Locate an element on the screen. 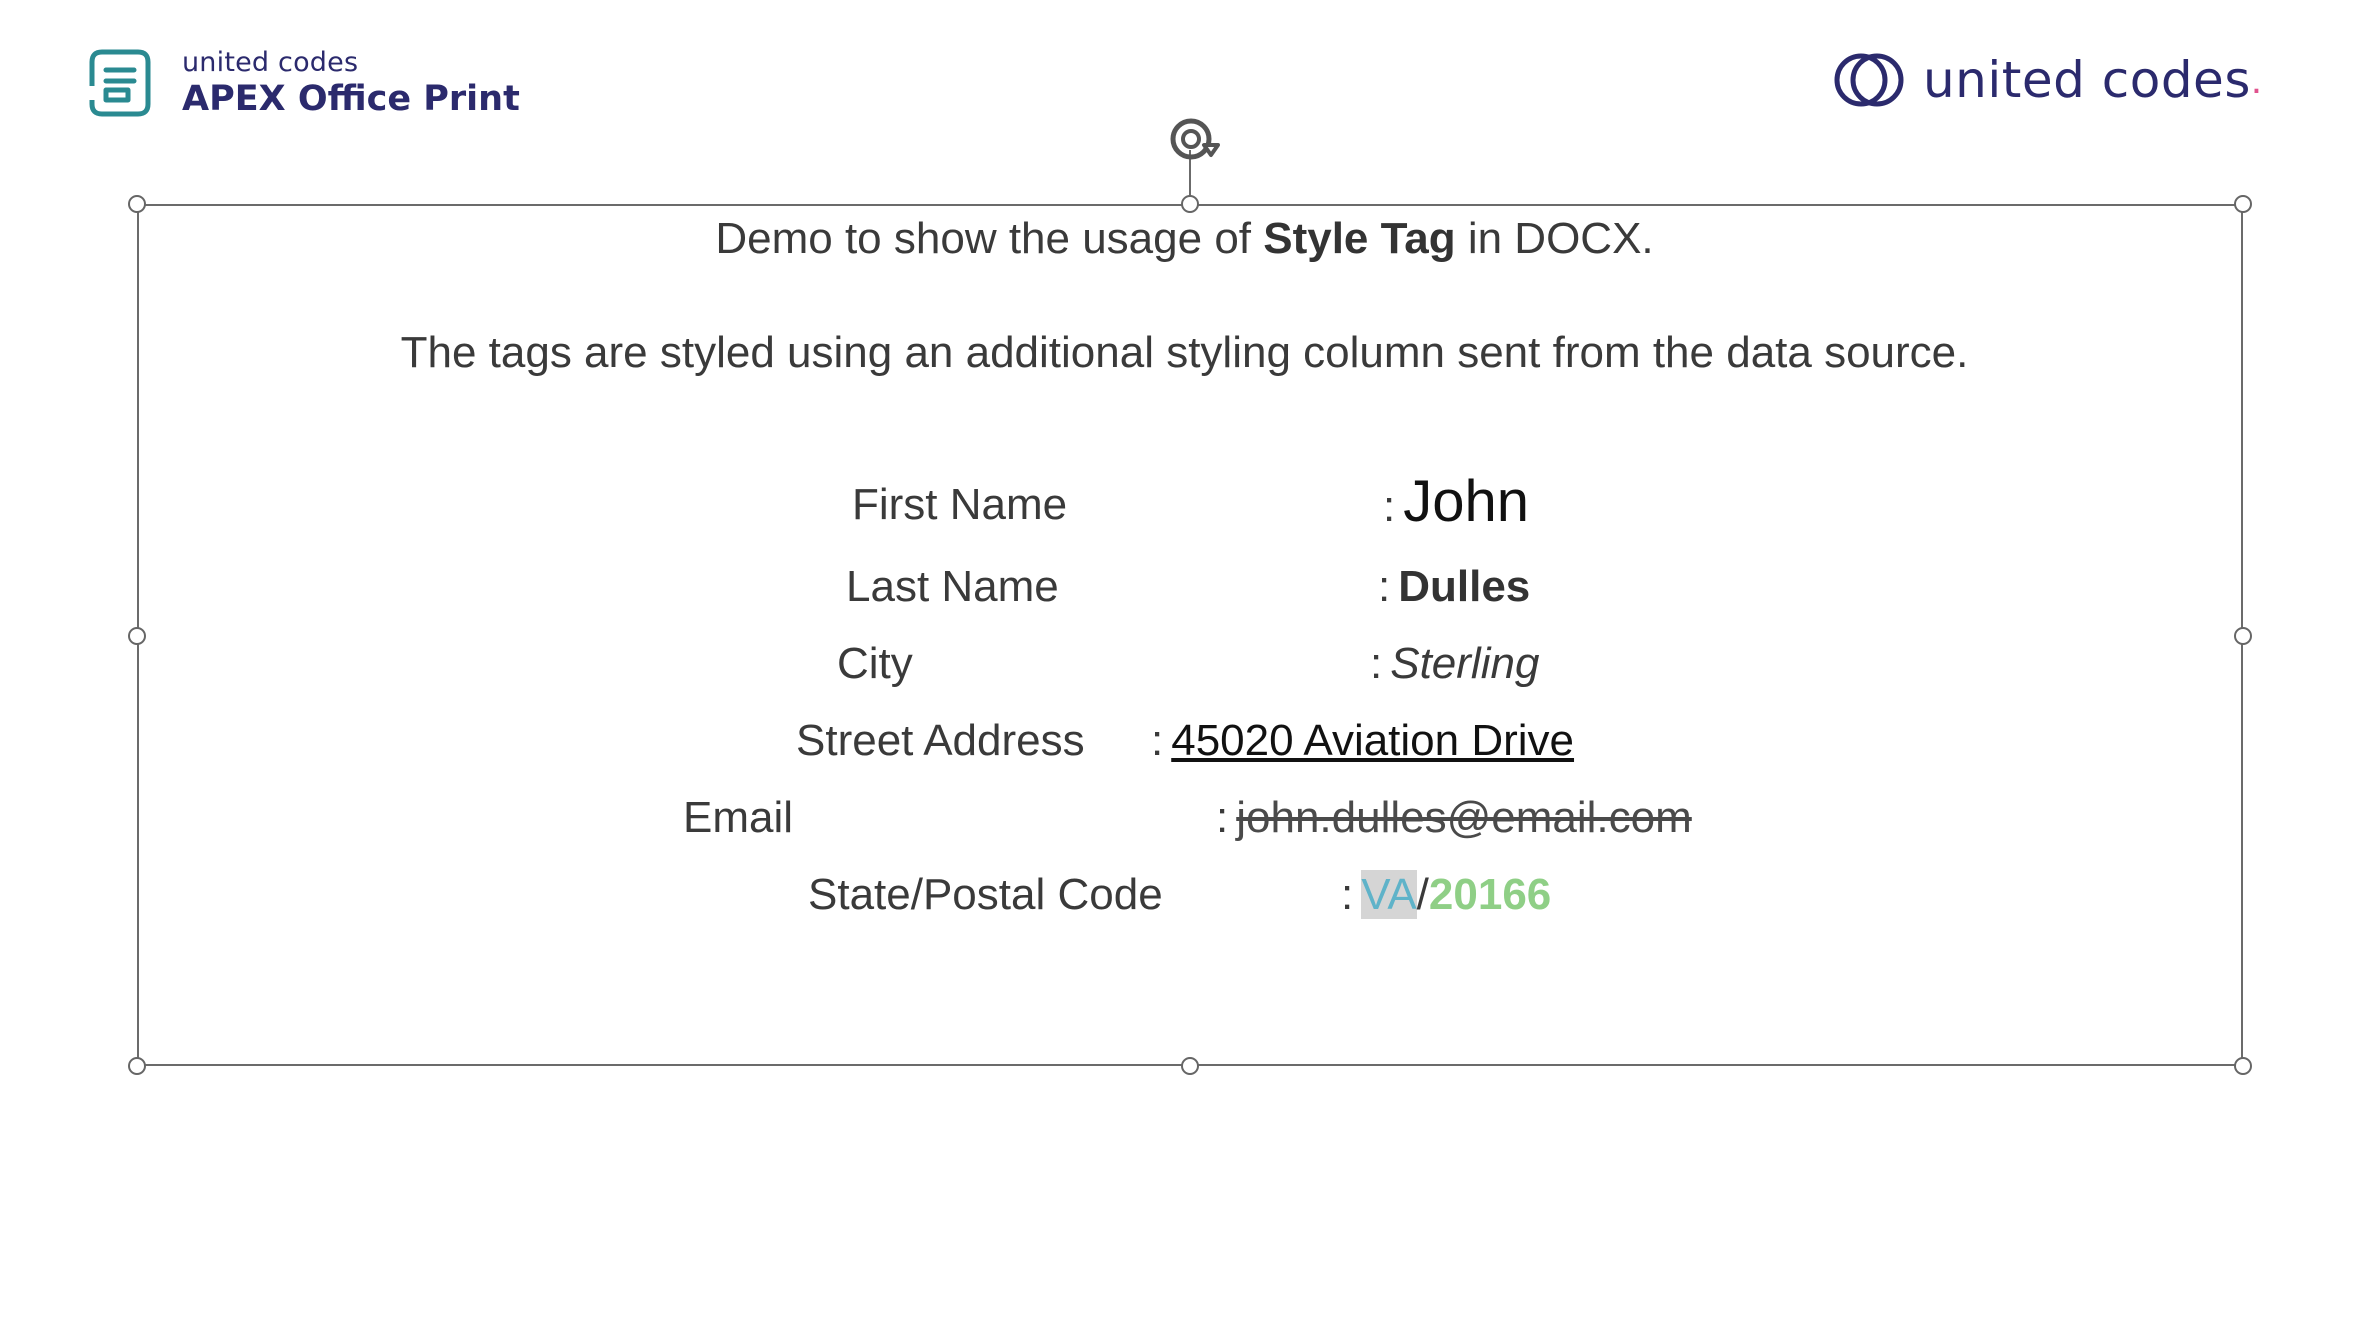 This screenshot has height=1327, width=2369. heading-suffix: in DOCX. is located at coordinates (1554, 238).